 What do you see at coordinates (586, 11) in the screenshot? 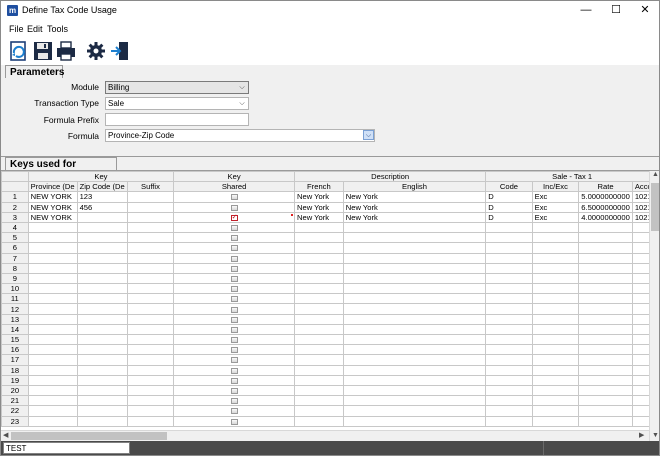
I see `minimize-button: —` at bounding box center [586, 11].